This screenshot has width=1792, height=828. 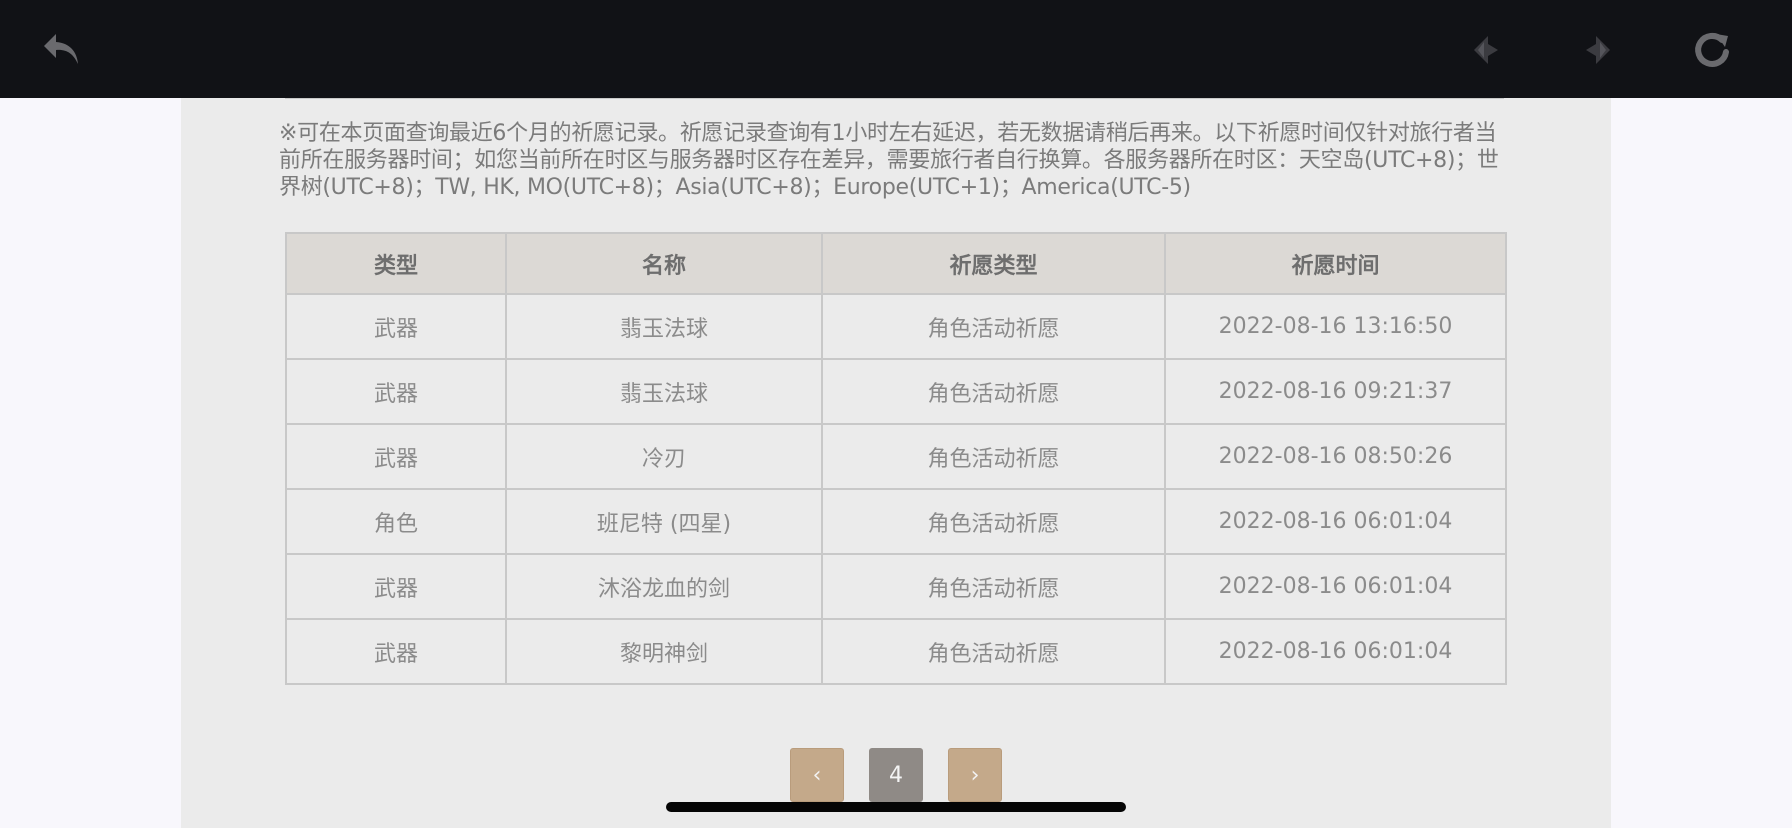 I want to click on nav-prev-button, so click(x=1486, y=50).